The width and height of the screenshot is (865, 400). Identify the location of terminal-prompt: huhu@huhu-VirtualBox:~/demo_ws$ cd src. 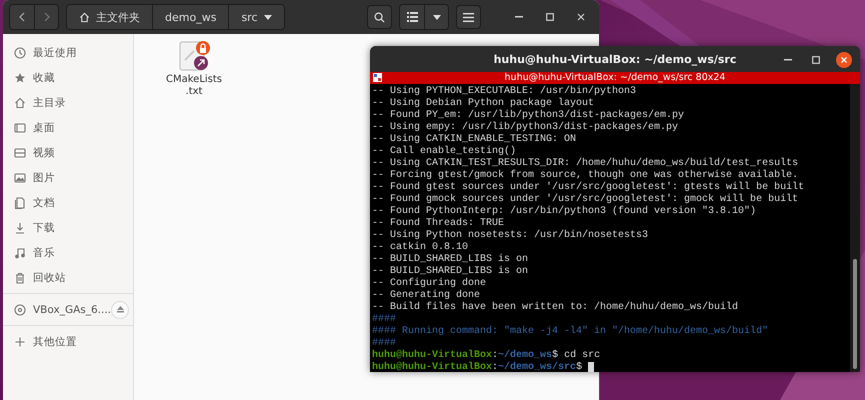
(486, 355).